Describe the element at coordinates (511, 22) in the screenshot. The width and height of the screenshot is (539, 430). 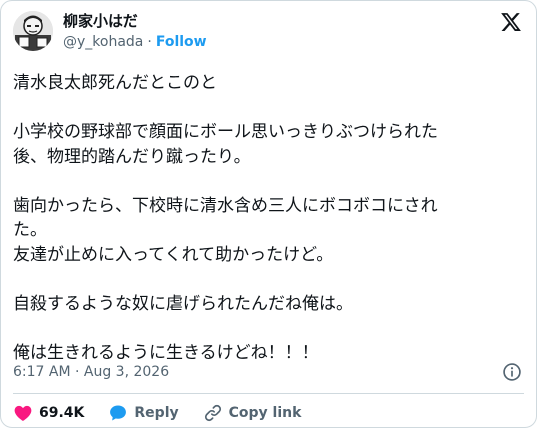
I see `x-logo-icon` at that location.